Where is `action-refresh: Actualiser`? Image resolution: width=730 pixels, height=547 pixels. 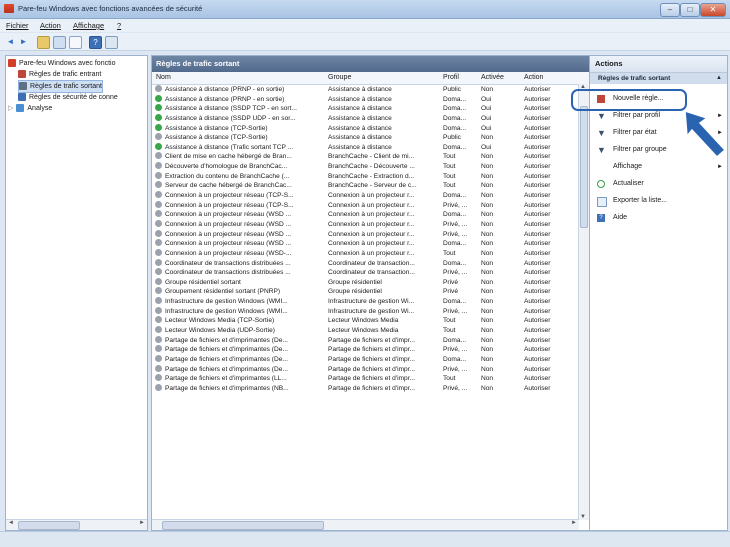
action-refresh: Actualiser is located at coordinates (658, 184).